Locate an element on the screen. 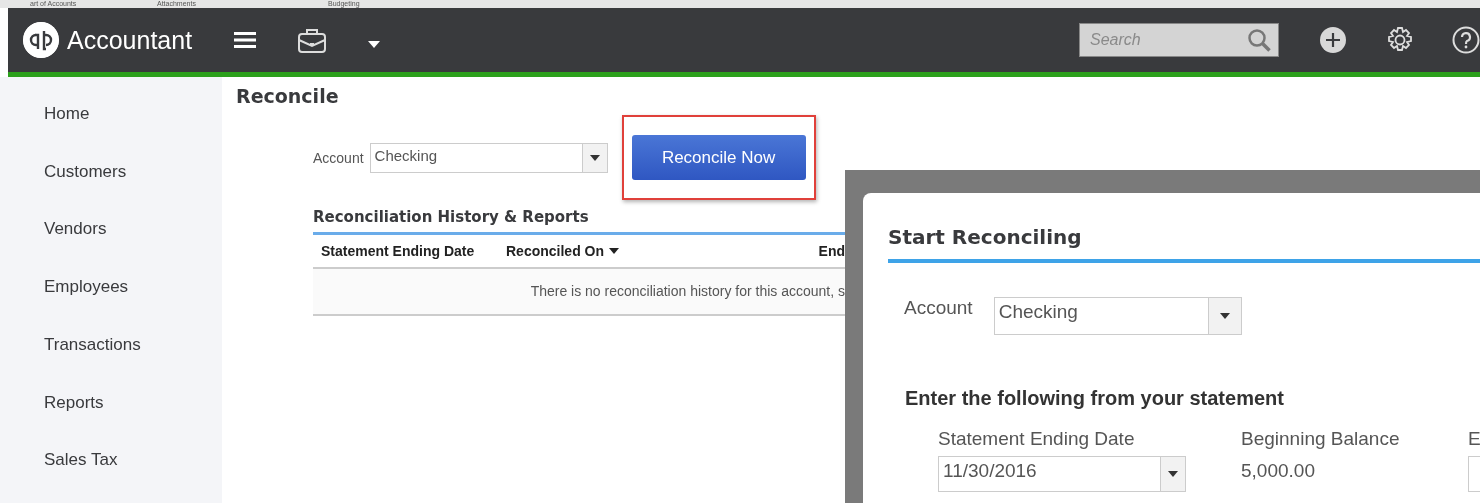 The height and width of the screenshot is (503, 1480). balance-value: 5,000.00 is located at coordinates (1278, 470).